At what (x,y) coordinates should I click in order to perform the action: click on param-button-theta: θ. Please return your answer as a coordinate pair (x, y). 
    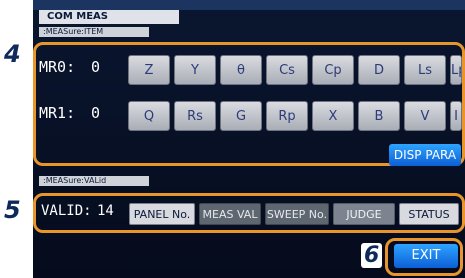
    Looking at the image, I should click on (241, 70).